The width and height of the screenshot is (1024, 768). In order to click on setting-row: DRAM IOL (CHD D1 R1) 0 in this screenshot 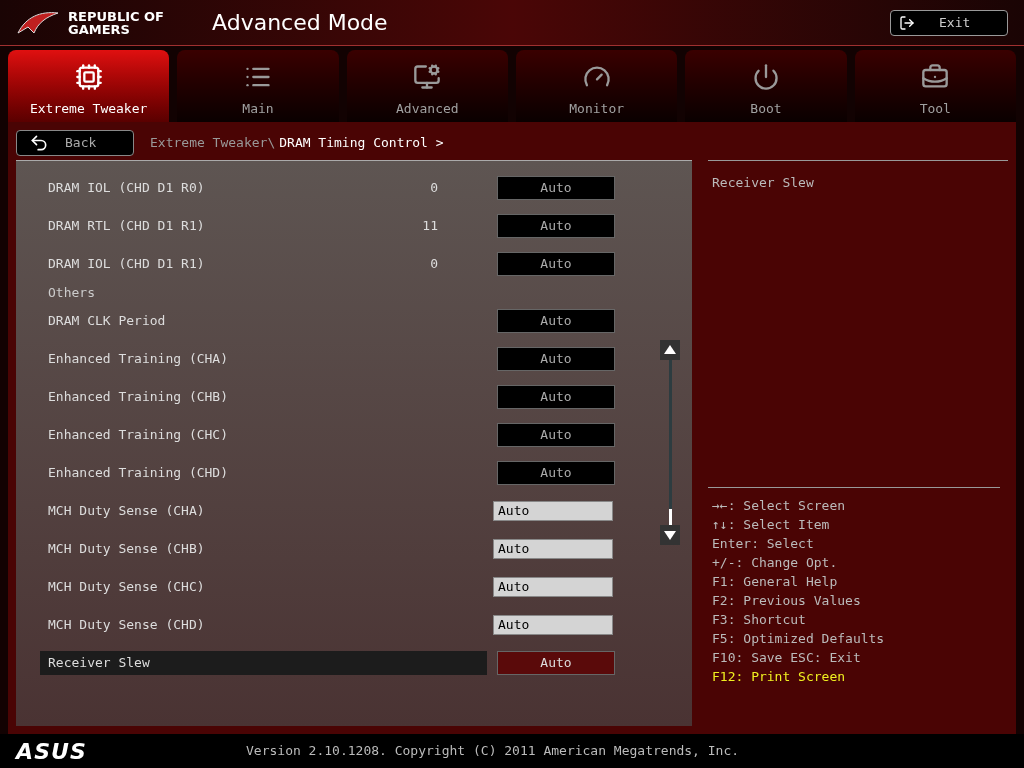, I will do `click(263, 264)`.